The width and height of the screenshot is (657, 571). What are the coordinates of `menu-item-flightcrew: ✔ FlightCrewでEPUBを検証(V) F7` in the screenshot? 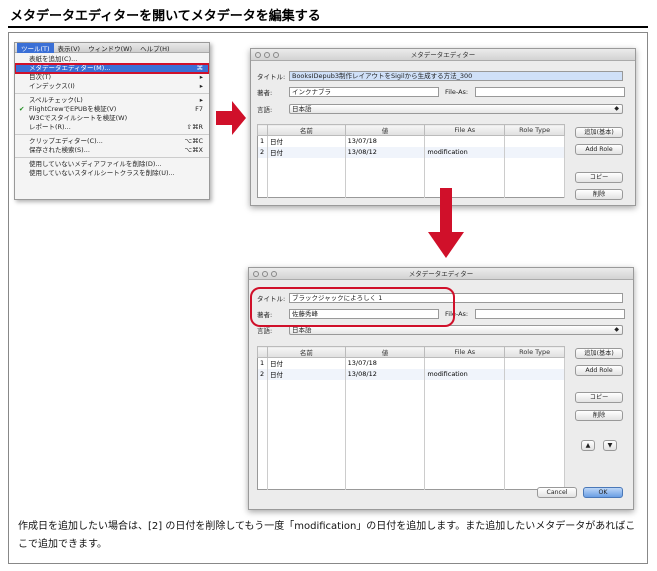 It's located at (112, 109).